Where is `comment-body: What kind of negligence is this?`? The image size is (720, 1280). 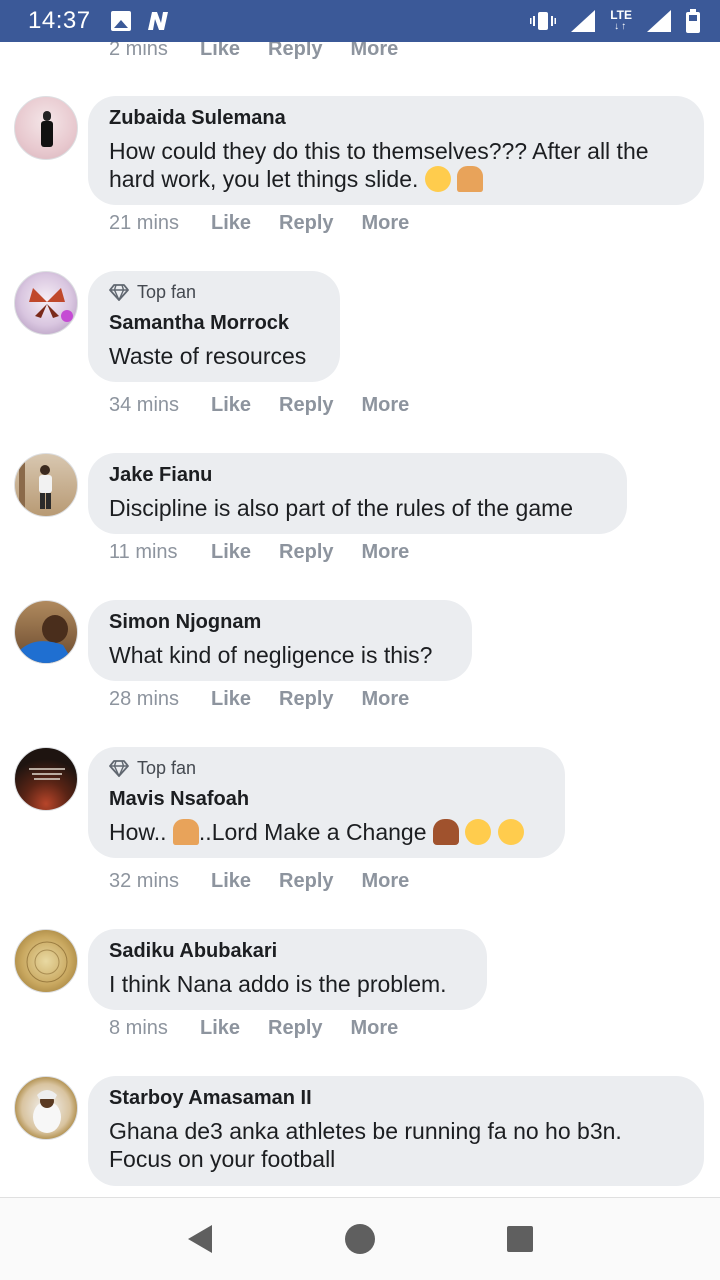 comment-body: What kind of negligence is this? is located at coordinates (271, 655).